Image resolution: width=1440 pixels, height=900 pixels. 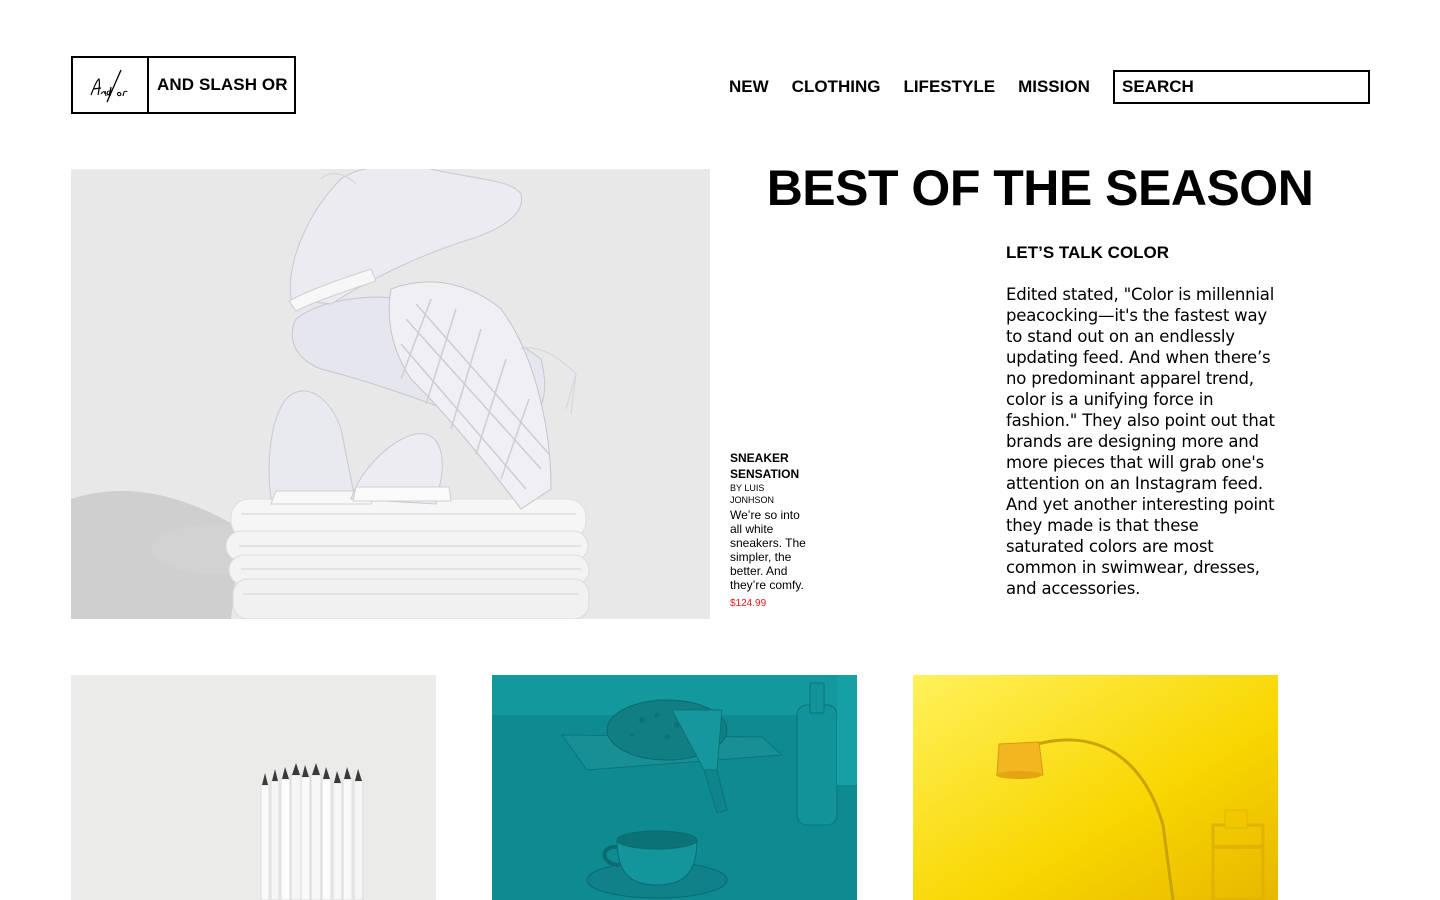 I want to click on tile-teal-still-life, so click(x=674, y=787).